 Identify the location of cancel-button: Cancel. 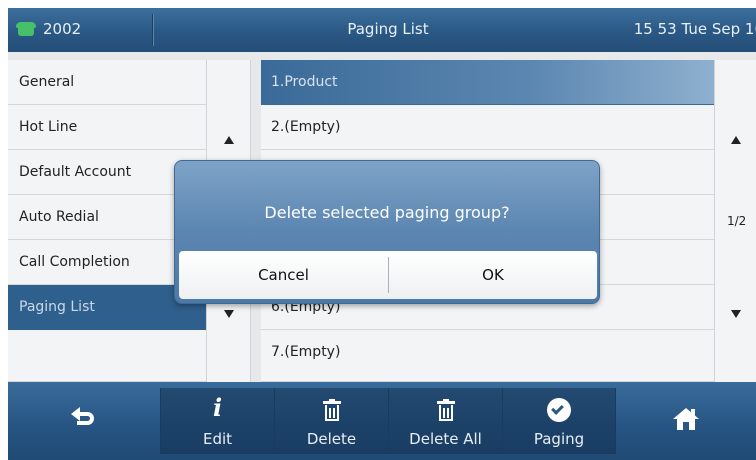
(283, 275).